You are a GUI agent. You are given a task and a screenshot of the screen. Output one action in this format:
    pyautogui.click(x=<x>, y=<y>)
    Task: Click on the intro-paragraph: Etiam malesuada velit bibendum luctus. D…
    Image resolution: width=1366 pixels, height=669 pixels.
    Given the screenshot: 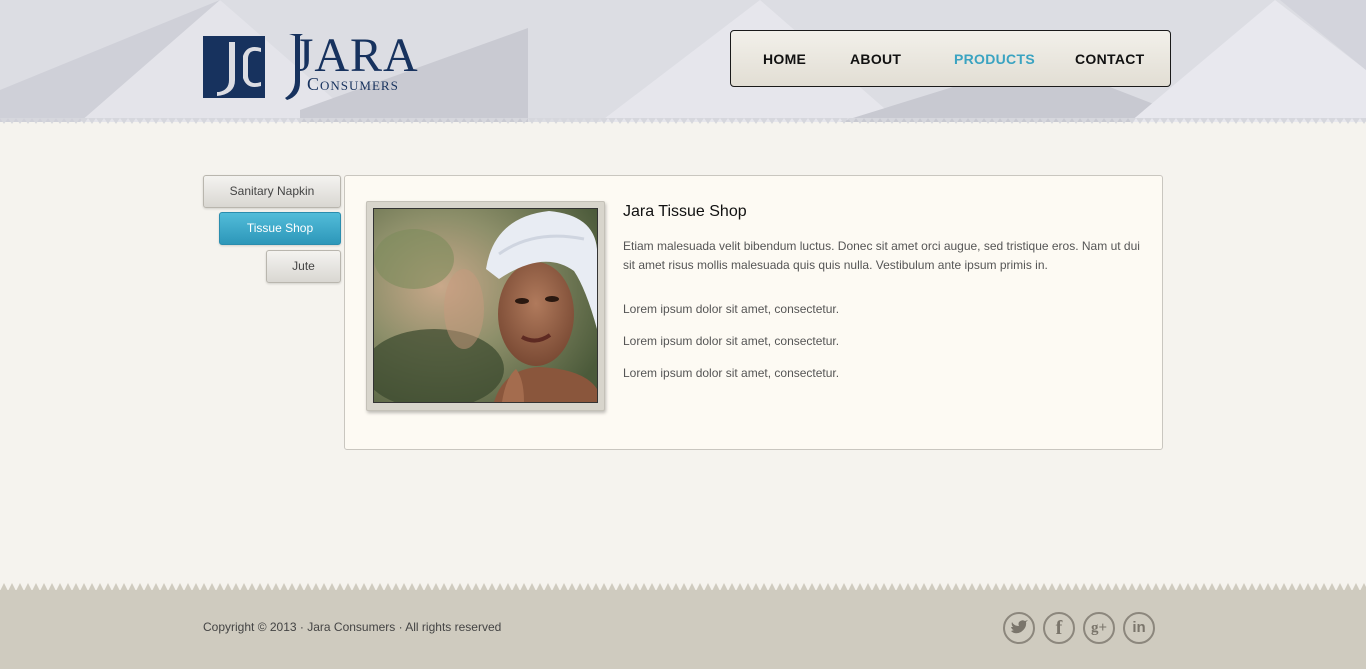 What is the action you would take?
    pyautogui.click(x=881, y=255)
    